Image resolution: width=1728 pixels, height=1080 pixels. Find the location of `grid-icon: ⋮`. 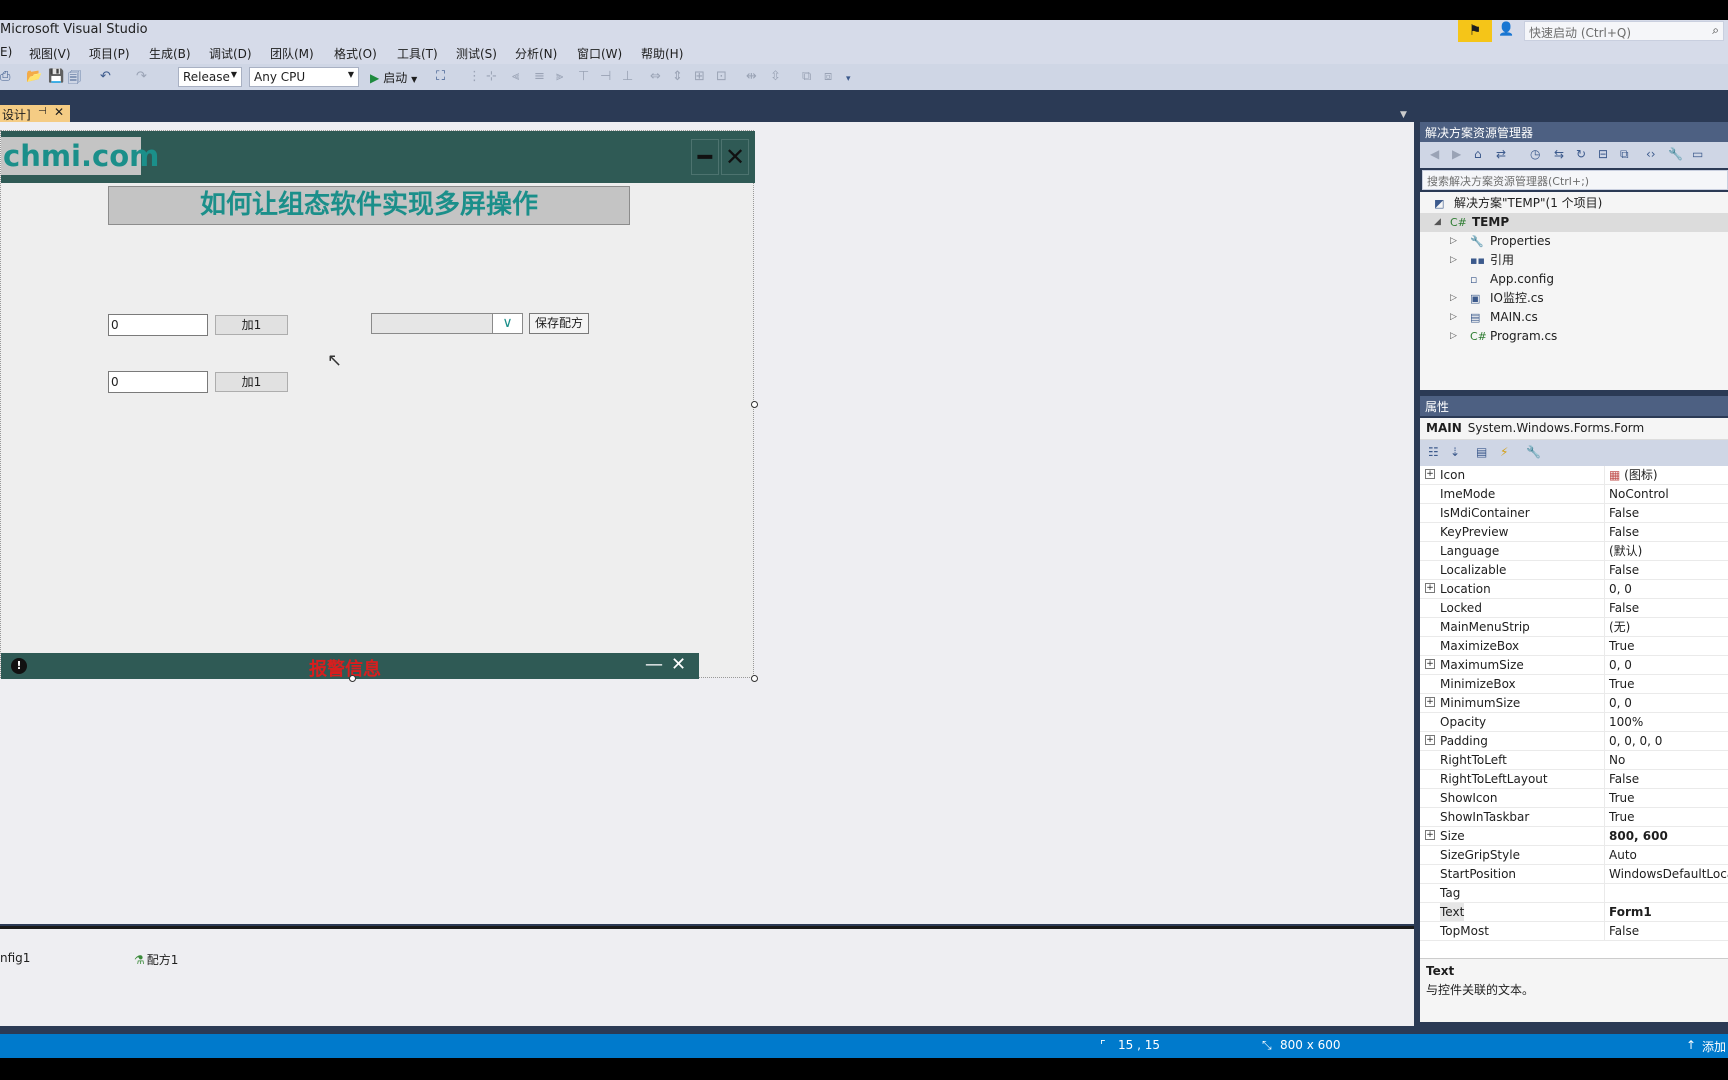

grid-icon: ⋮ is located at coordinates (474, 76).